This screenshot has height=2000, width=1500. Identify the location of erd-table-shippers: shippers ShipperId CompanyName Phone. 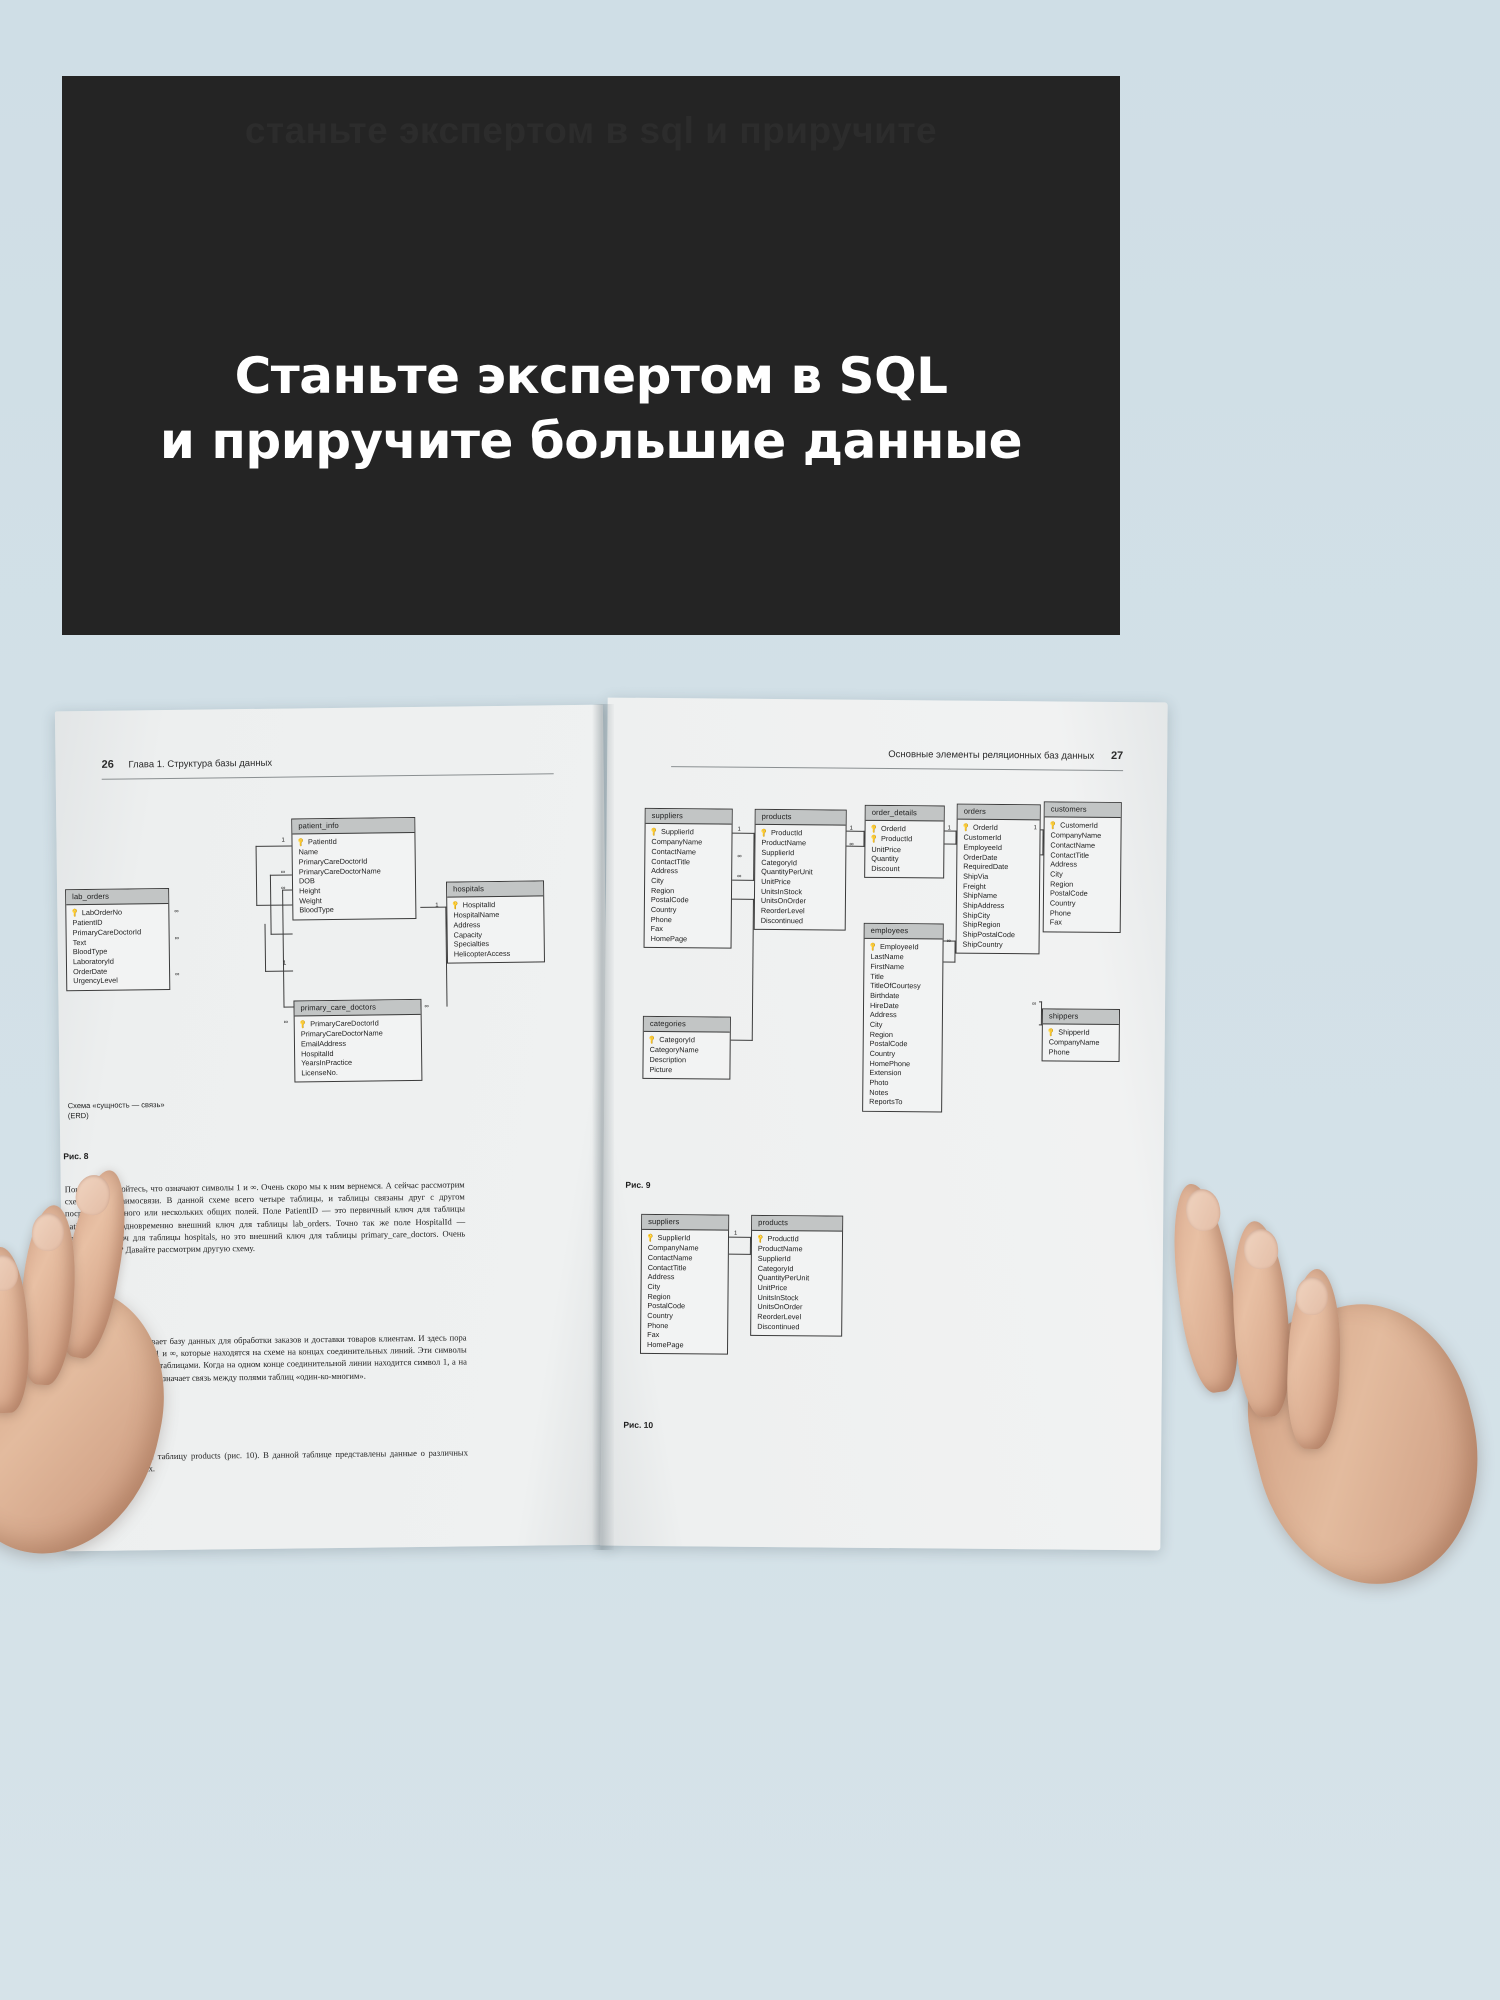
(1081, 1035).